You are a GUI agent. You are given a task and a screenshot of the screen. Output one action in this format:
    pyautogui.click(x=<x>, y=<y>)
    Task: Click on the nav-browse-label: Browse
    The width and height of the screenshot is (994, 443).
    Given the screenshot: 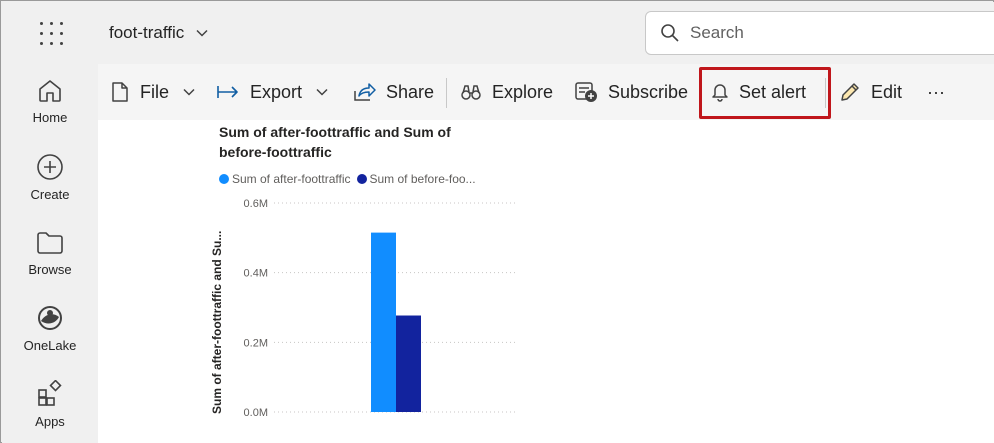 What is the action you would take?
    pyautogui.click(x=50, y=269)
    